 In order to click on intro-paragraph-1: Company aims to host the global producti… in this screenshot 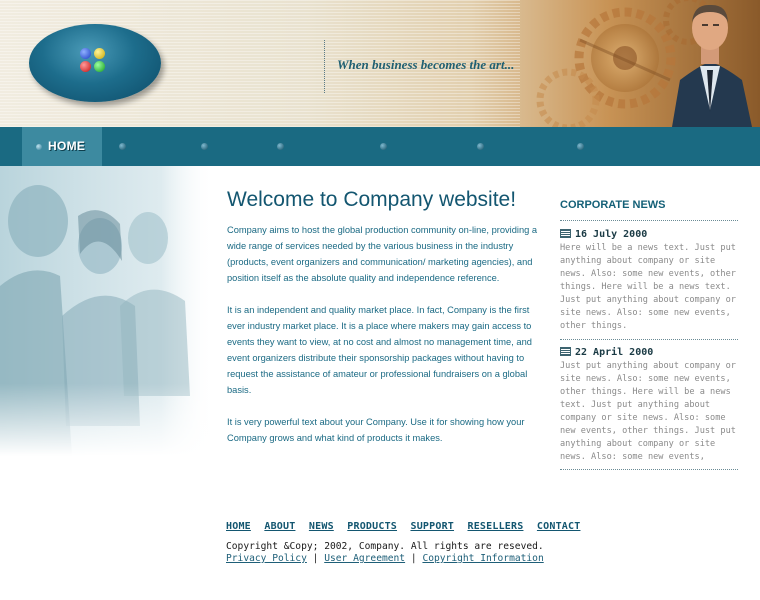, I will do `click(382, 254)`.